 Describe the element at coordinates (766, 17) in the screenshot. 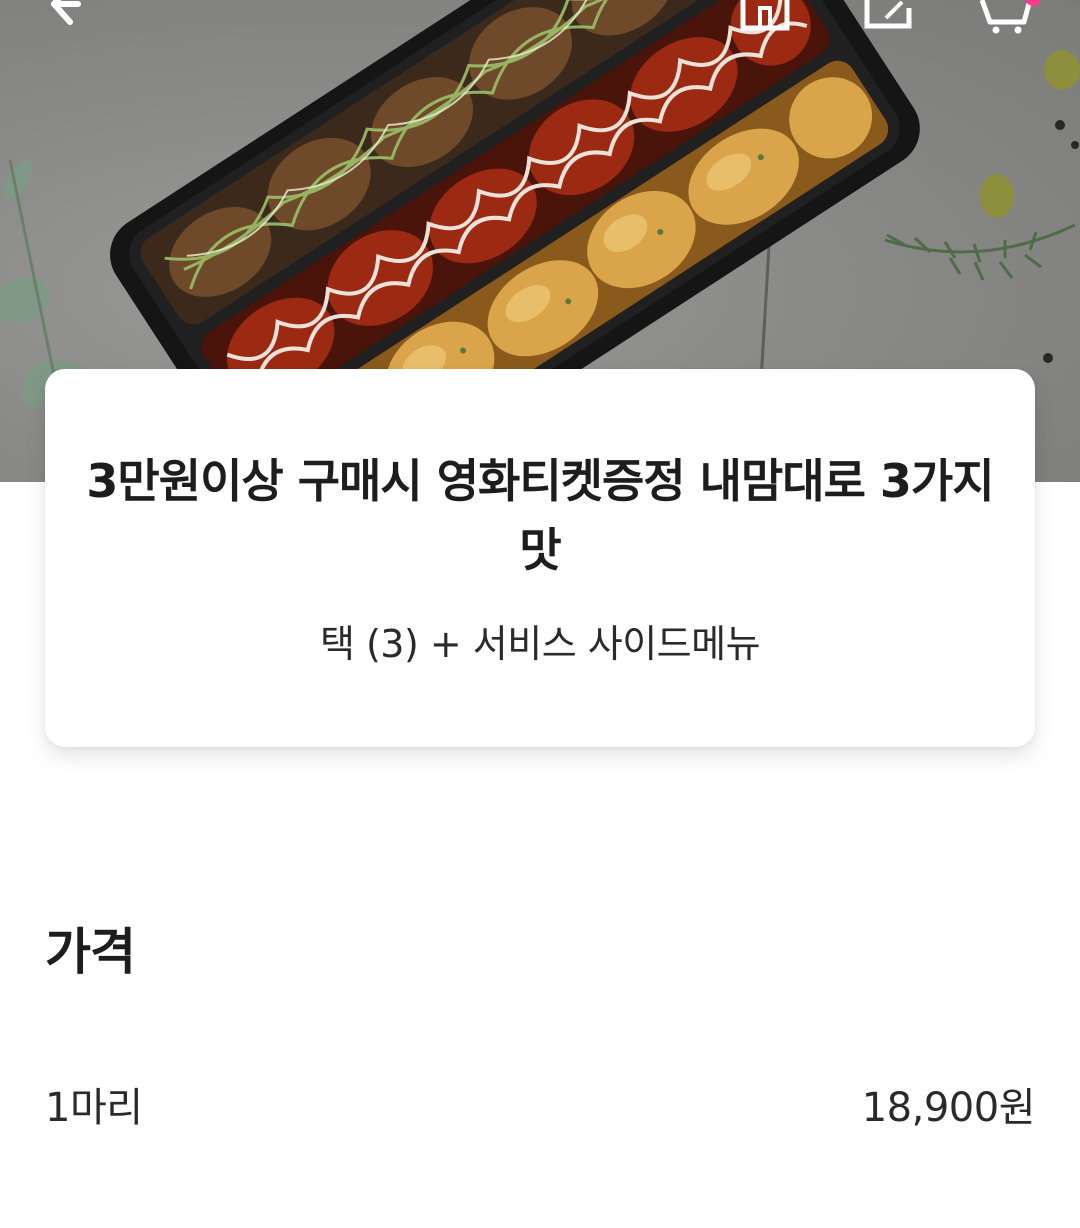

I see `home-icon` at that location.